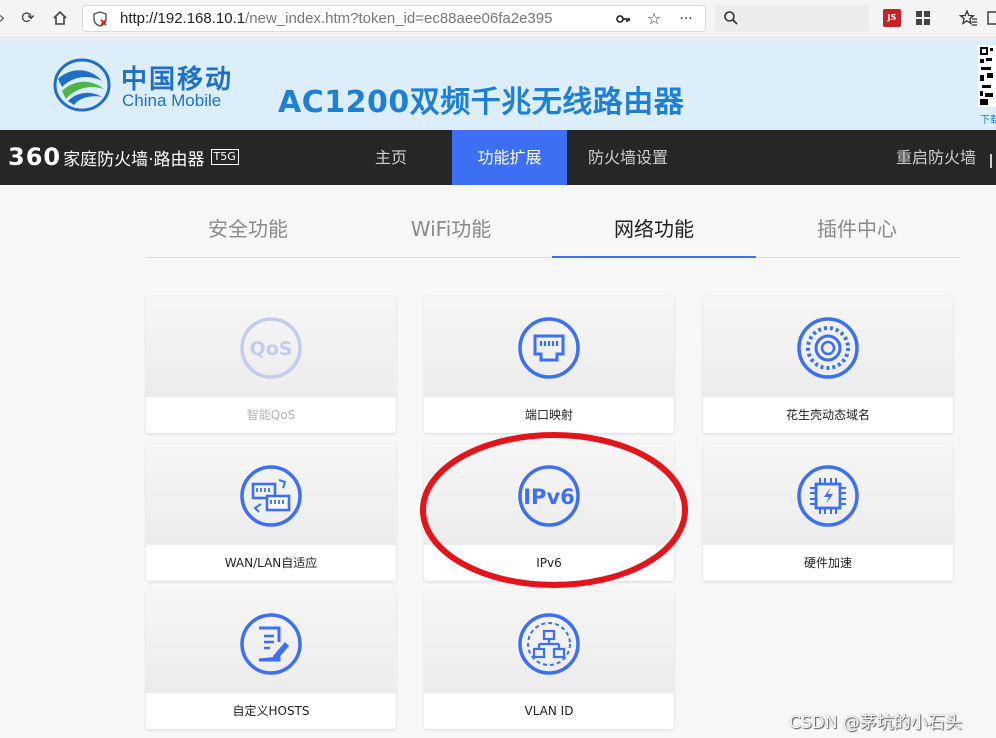  What do you see at coordinates (60, 18) in the screenshot?
I see `home-icon` at bounding box center [60, 18].